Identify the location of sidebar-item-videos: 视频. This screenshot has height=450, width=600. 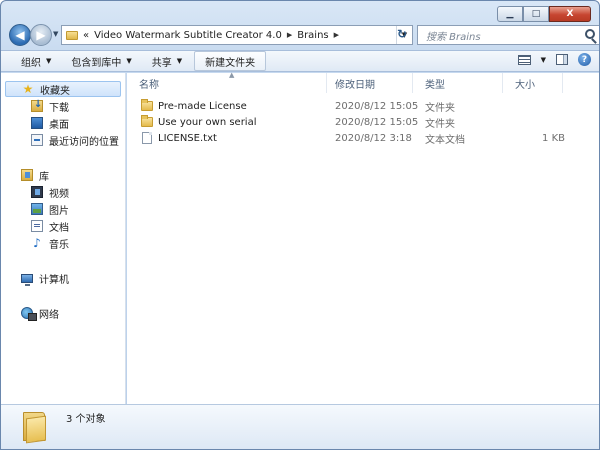
(50, 192).